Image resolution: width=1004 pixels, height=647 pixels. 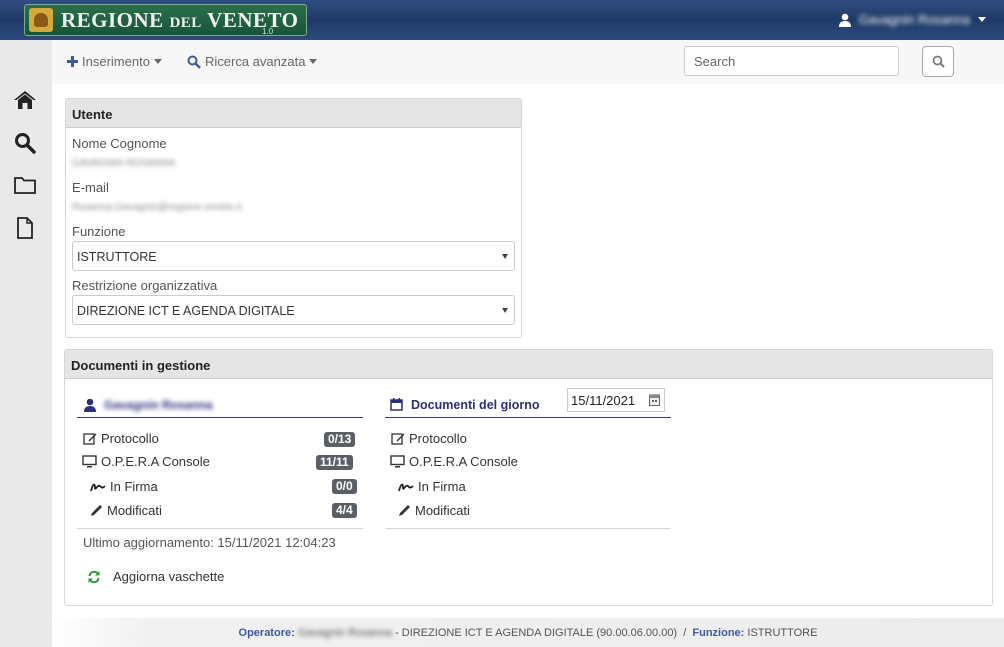 What do you see at coordinates (475, 404) in the screenshot?
I see `daily-title: Documenti del giorno` at bounding box center [475, 404].